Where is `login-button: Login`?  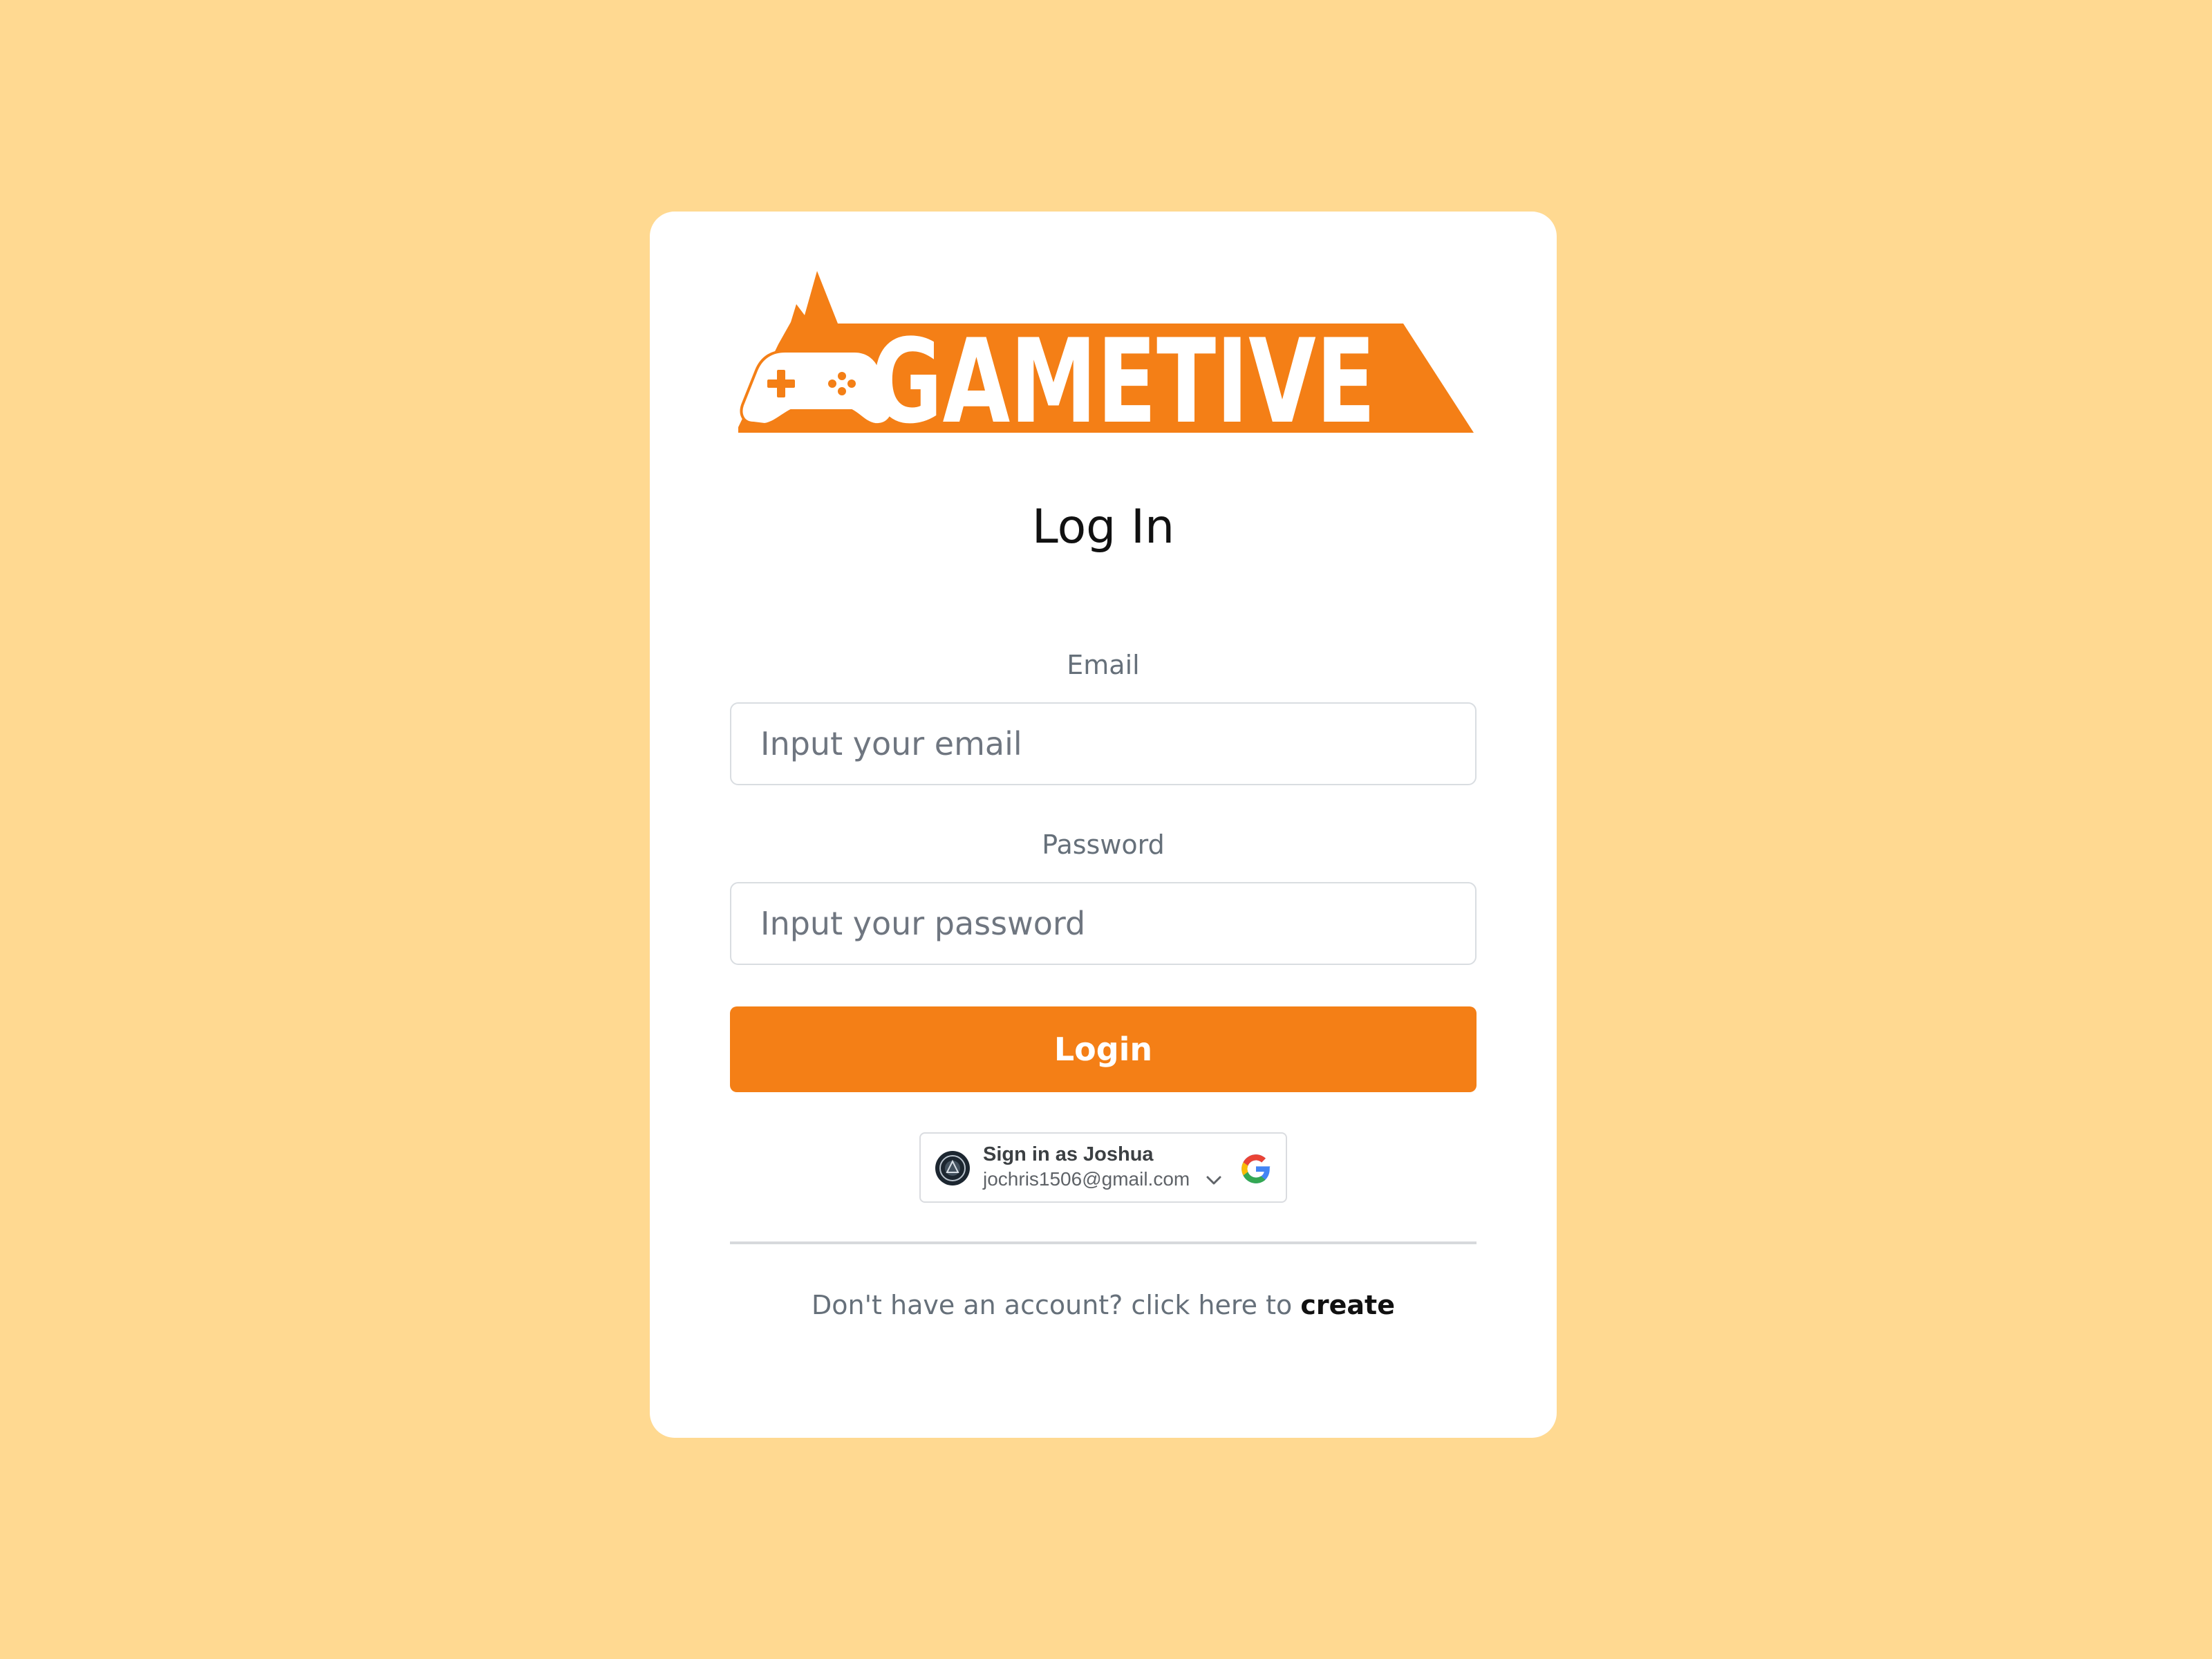 login-button: Login is located at coordinates (1103, 1049).